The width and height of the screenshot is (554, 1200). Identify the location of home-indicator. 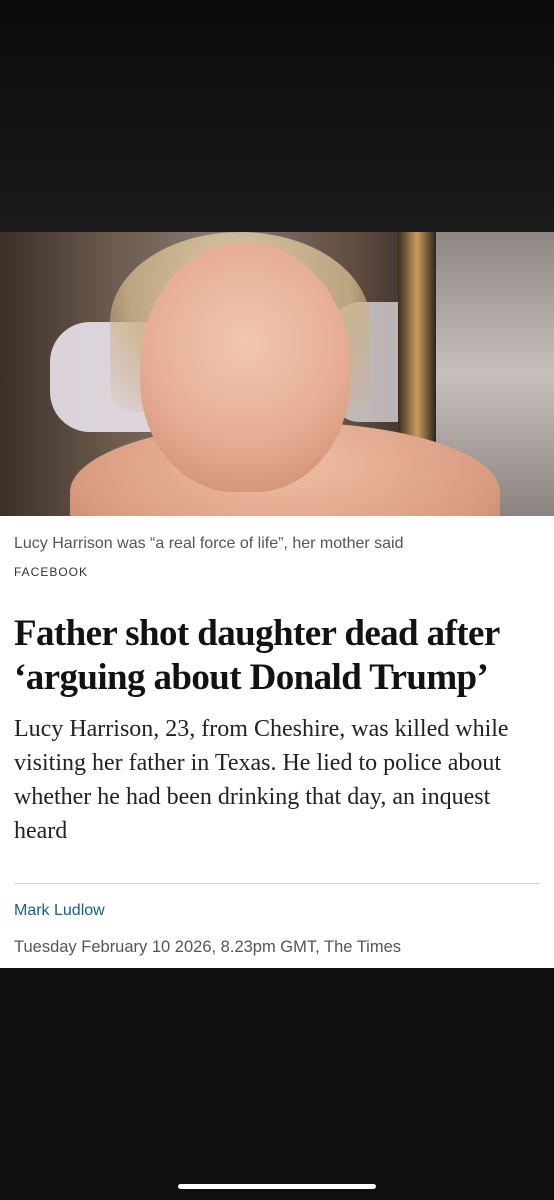
(277, 1186).